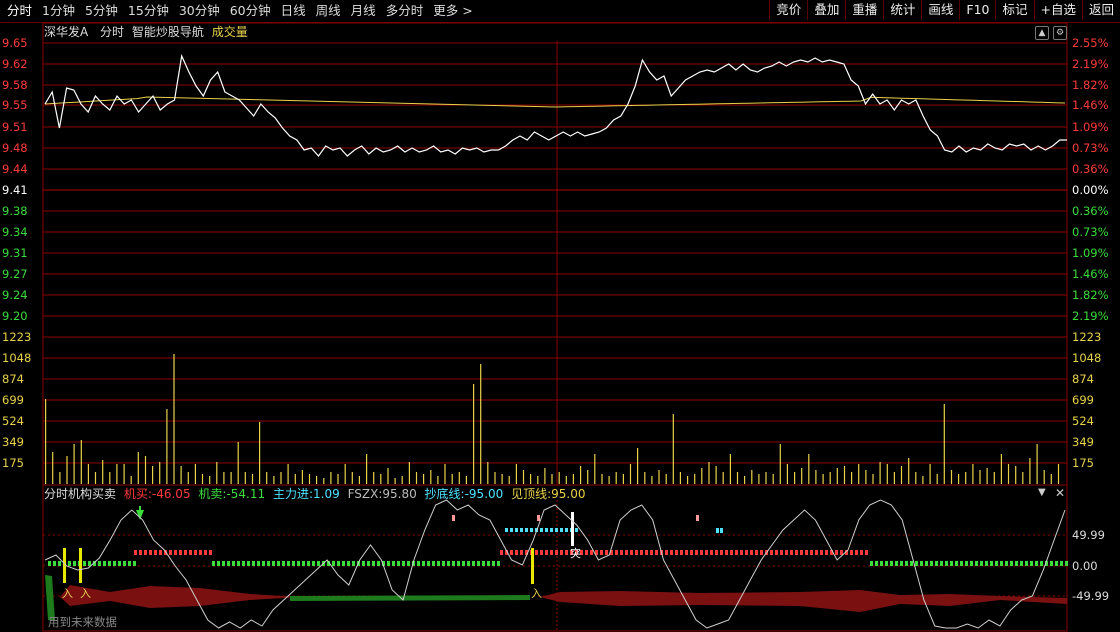 The width and height of the screenshot is (1120, 632). Describe the element at coordinates (13, 379) in the screenshot. I see `volume-tick-left: 874` at that location.